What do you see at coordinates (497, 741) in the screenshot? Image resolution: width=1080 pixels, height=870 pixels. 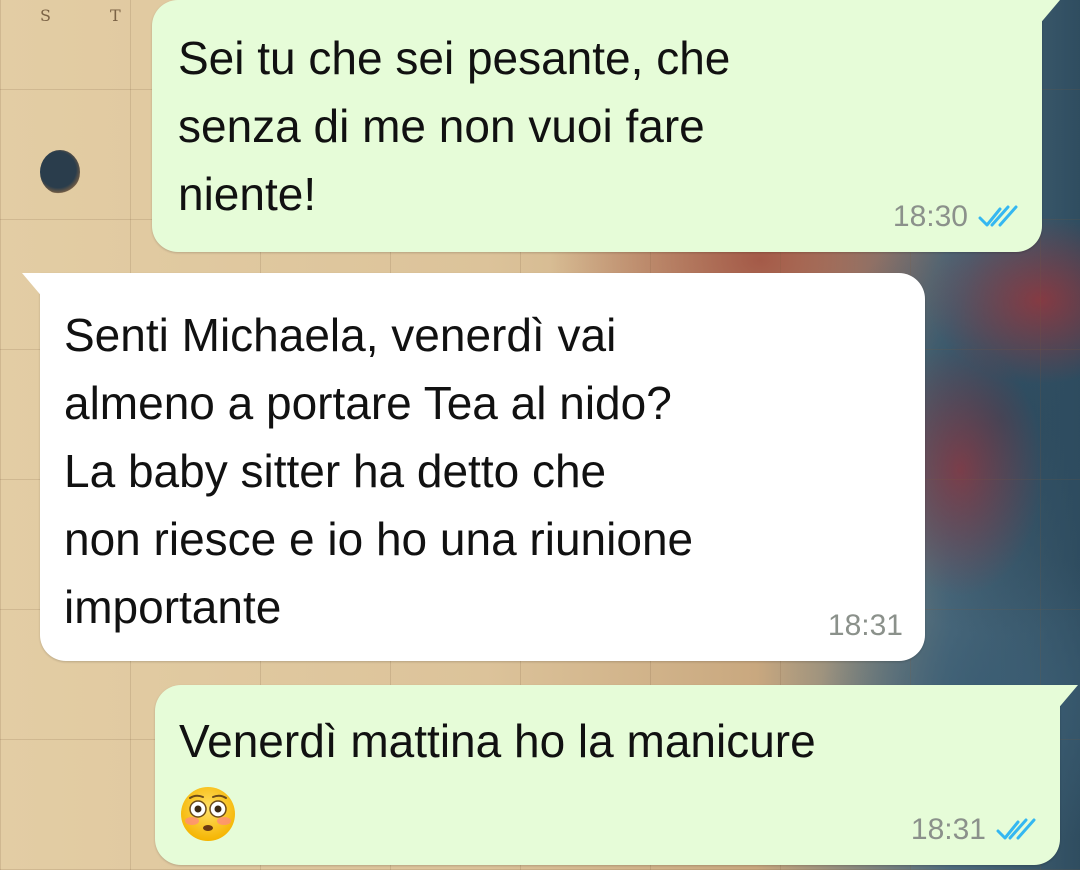 I see `message-text: Venerdì mattina ho la manicure` at bounding box center [497, 741].